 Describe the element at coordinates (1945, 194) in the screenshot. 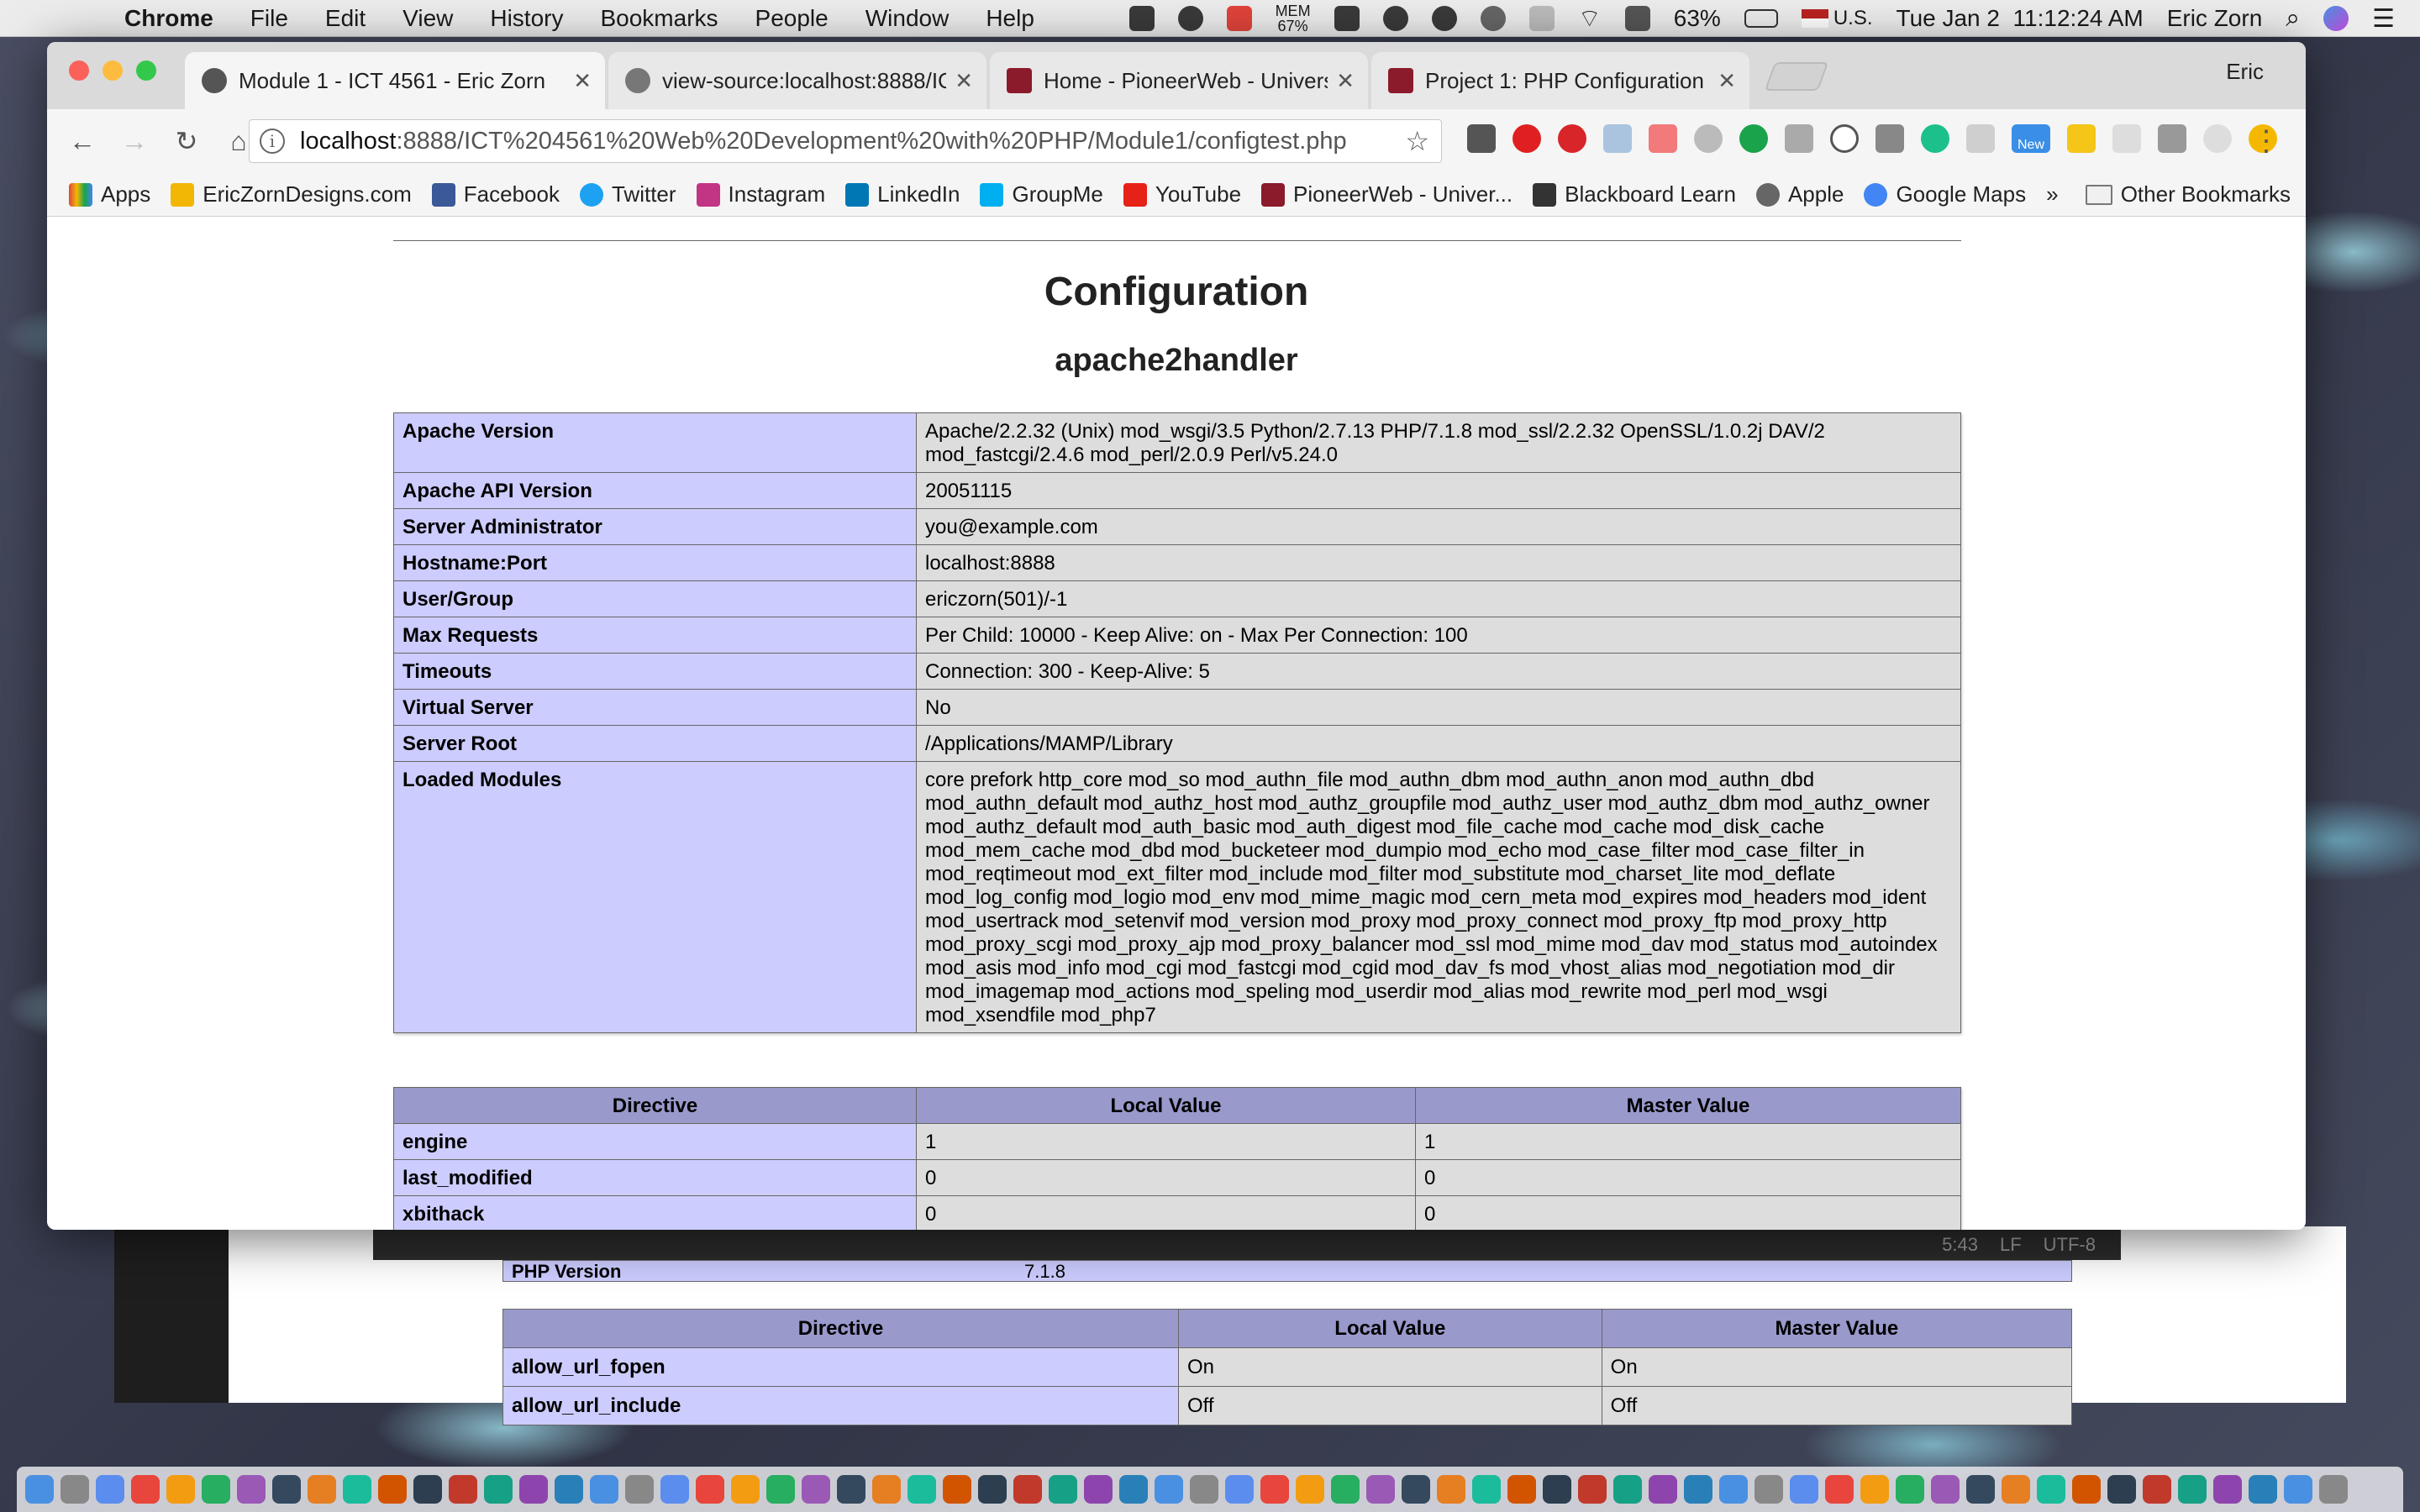

I see `bookmark-google-maps: Google Maps` at that location.